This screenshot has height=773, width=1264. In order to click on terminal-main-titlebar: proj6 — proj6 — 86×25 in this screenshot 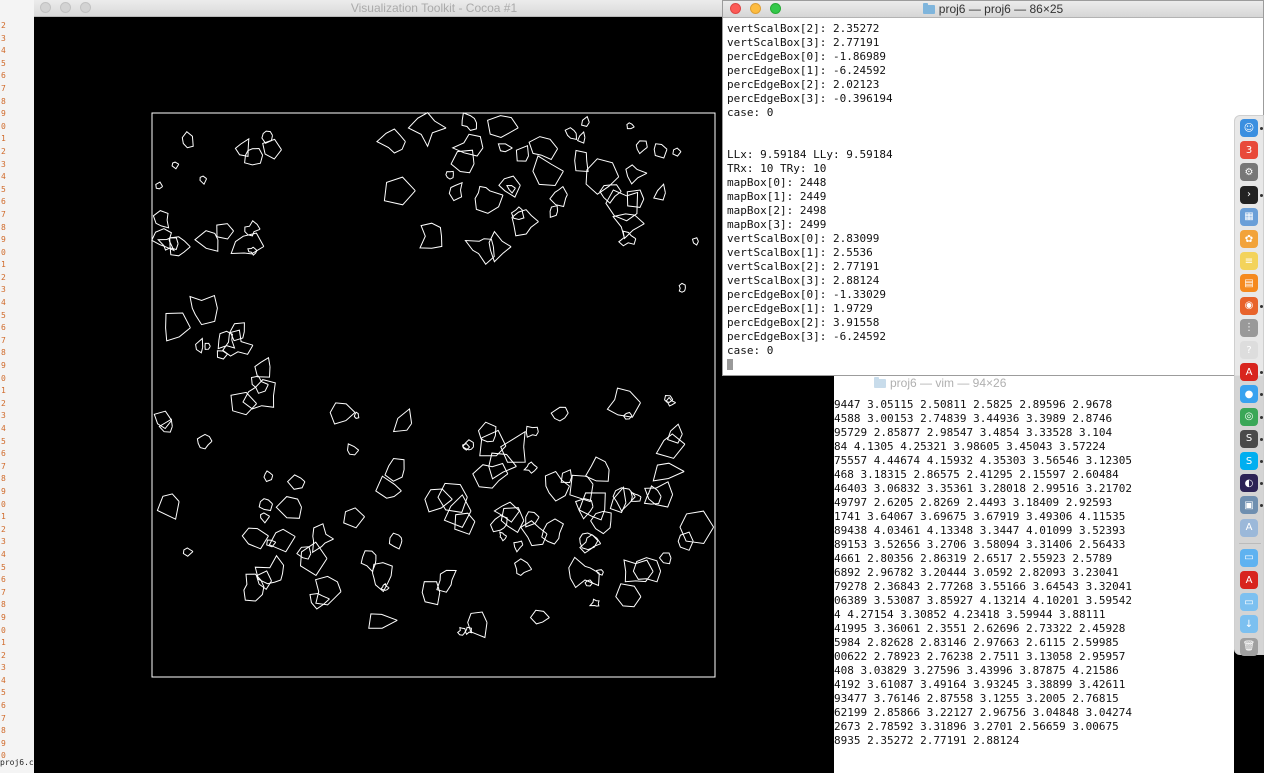, I will do `click(993, 9)`.